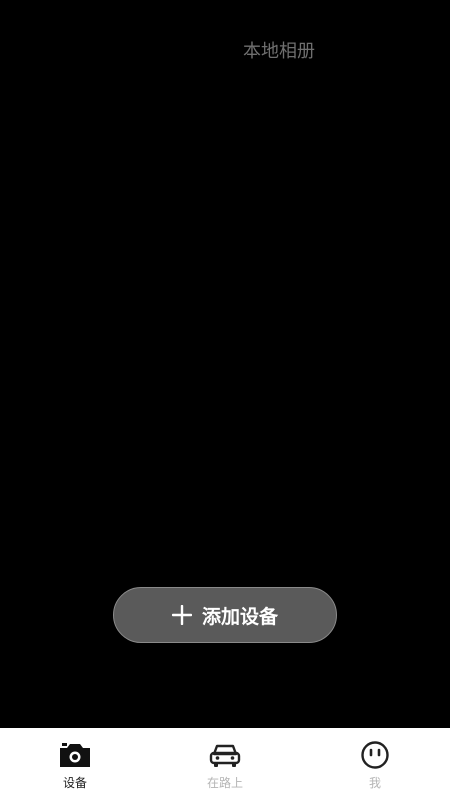 This screenshot has width=450, height=800. I want to click on camera-icon, so click(75, 755).